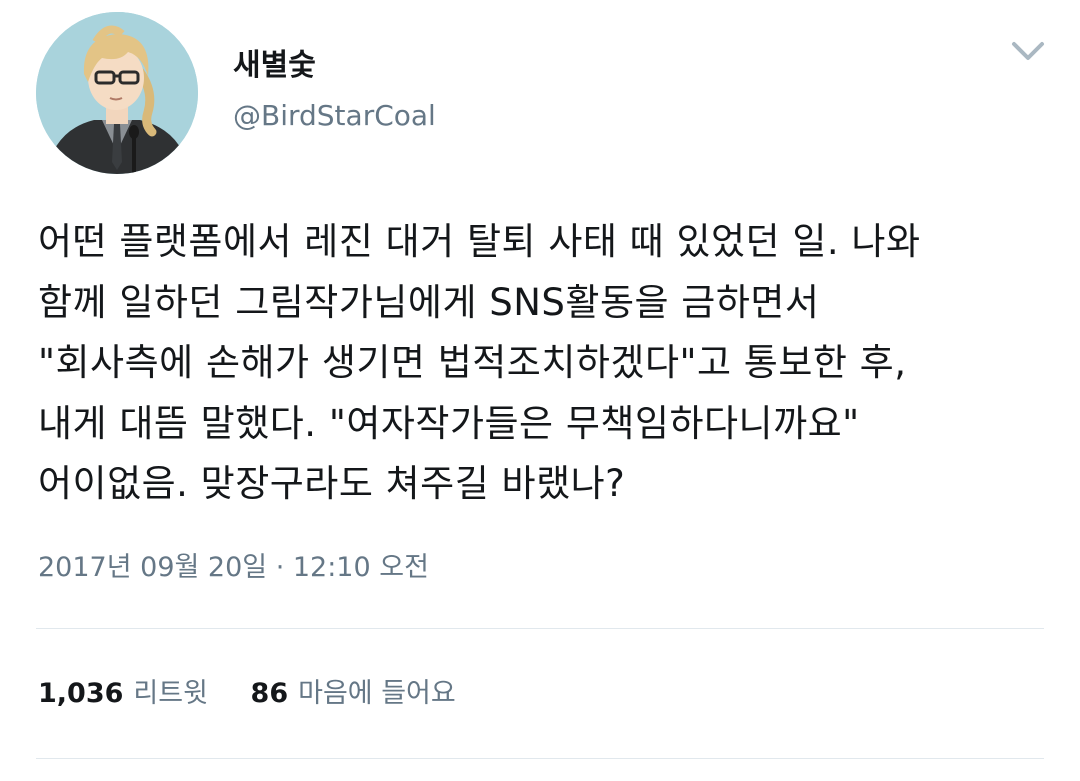 This screenshot has width=1080, height=781. I want to click on likes-stat: 86 마음에 들어요, so click(353, 694).